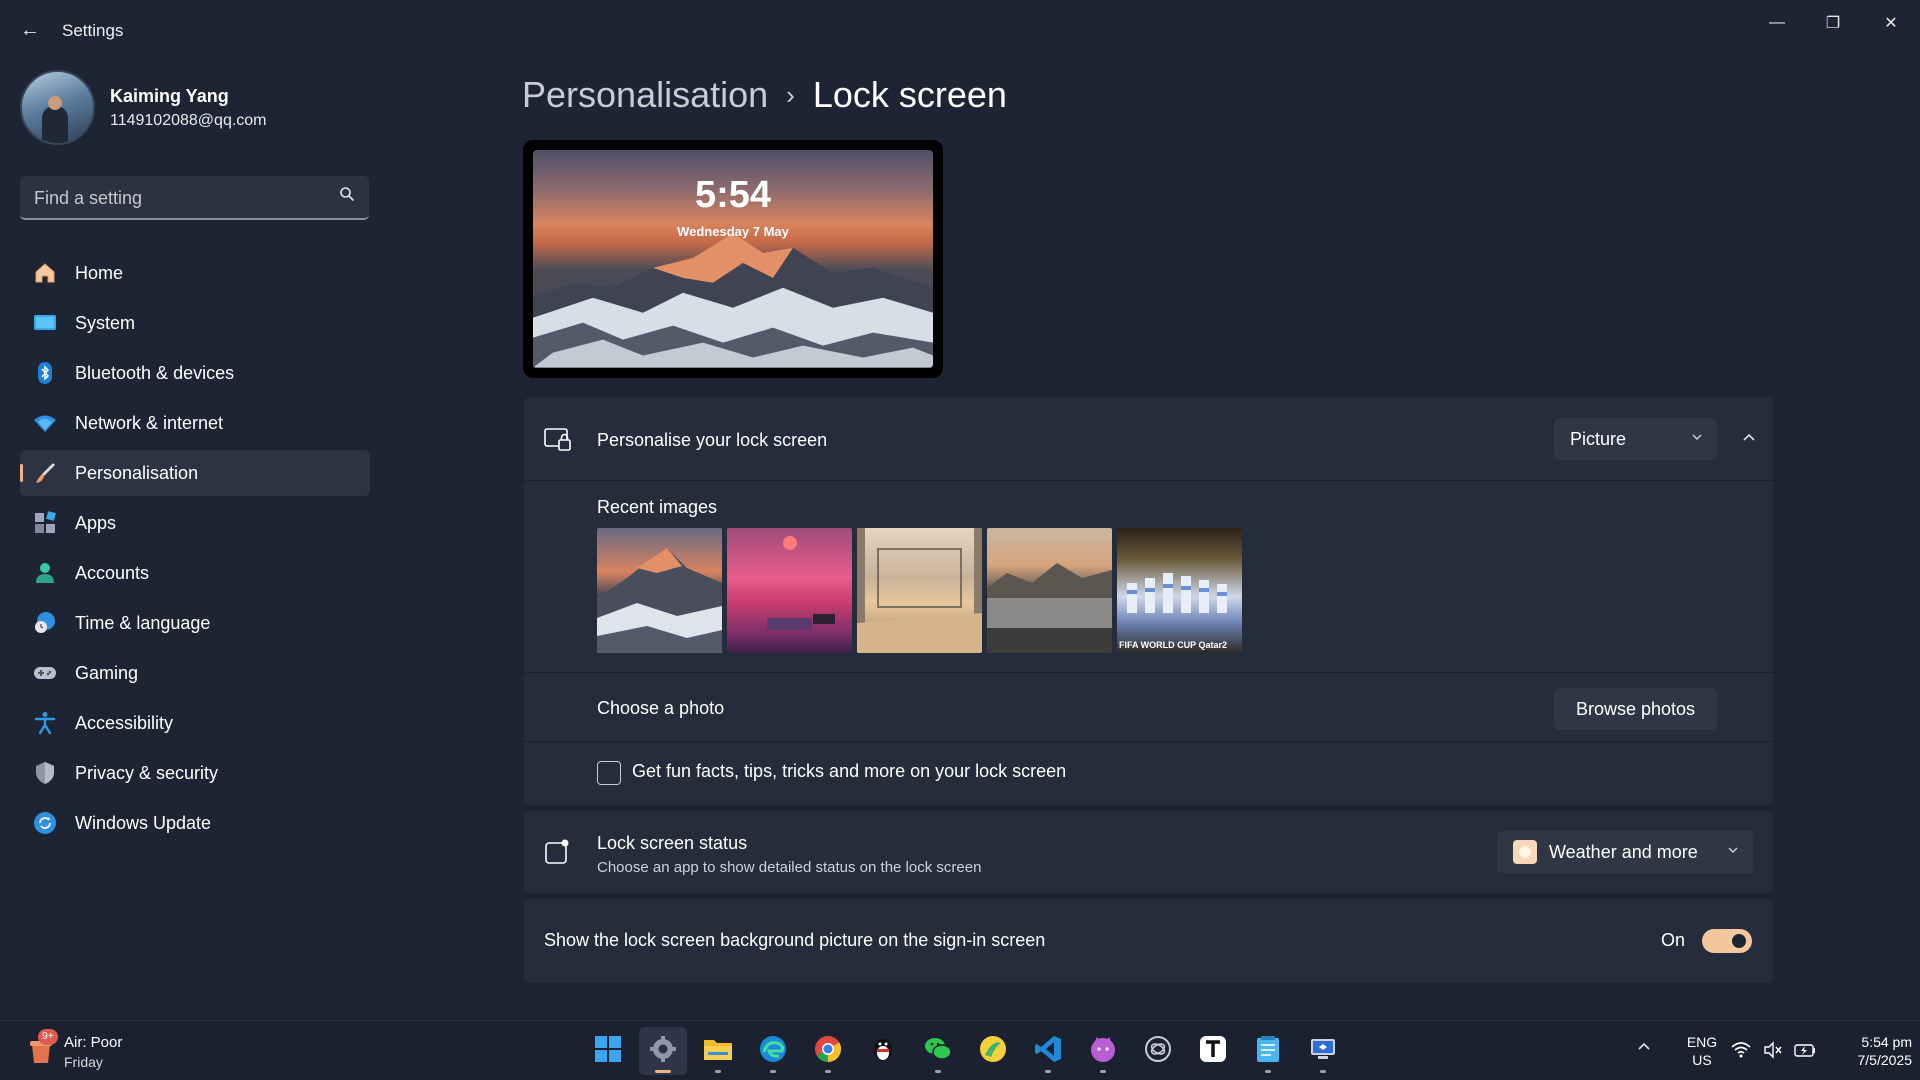 The image size is (1920, 1080). Describe the element at coordinates (143, 622) in the screenshot. I see `sidebar-item-label: Time & language` at that location.